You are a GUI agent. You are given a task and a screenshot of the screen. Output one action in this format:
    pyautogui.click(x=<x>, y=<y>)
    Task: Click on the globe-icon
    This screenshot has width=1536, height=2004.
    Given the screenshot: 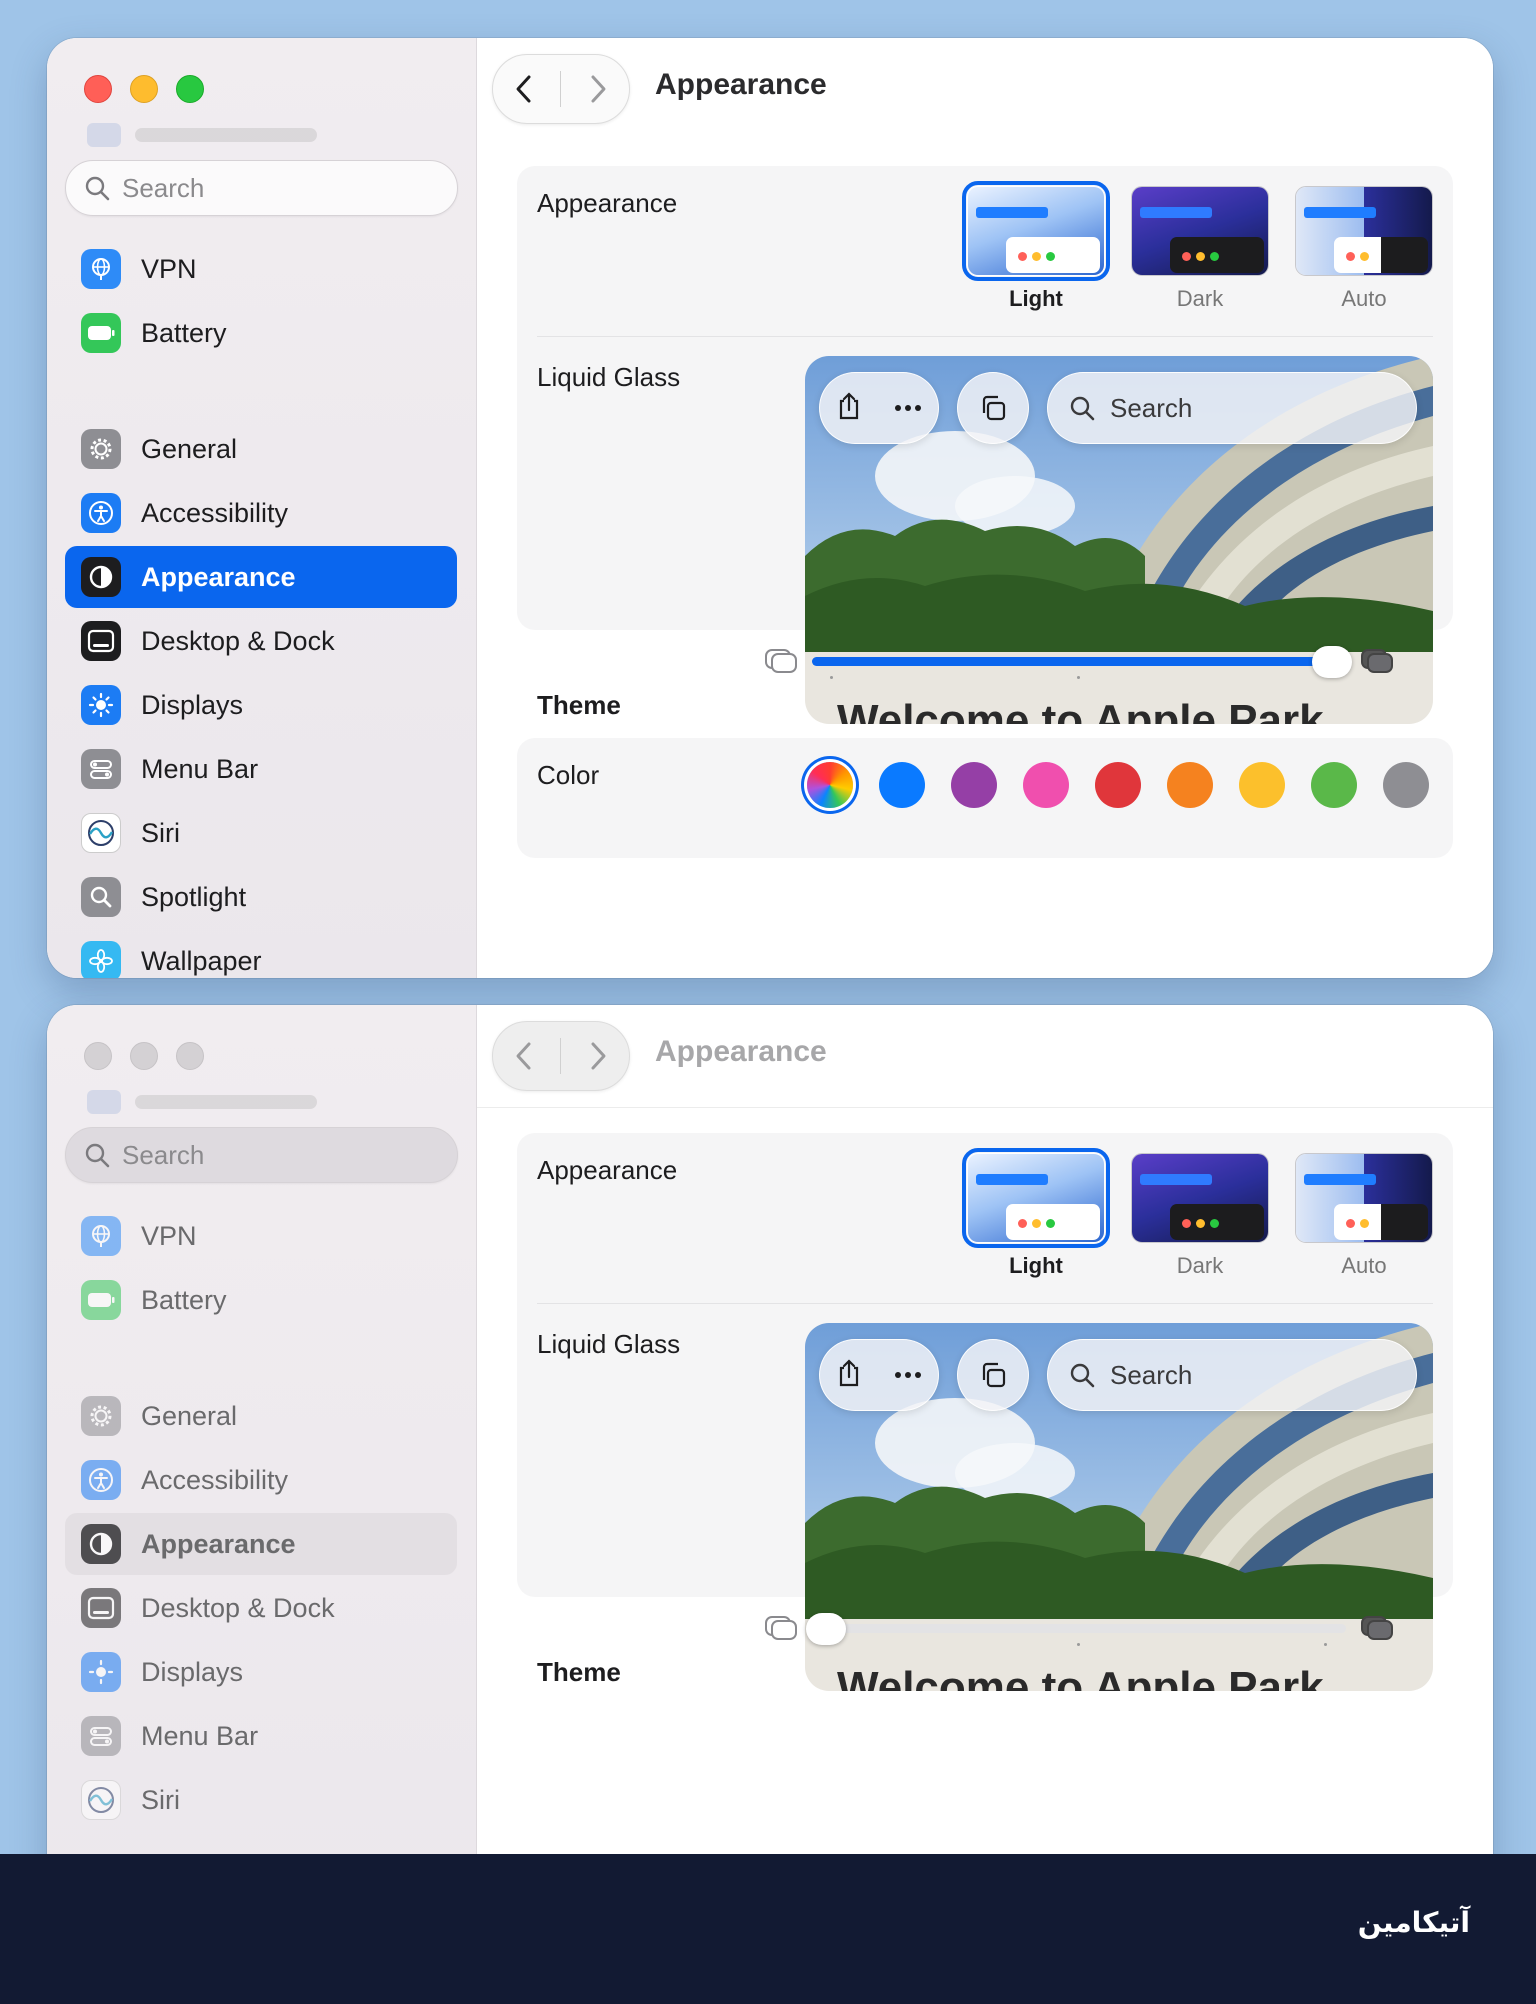 What is the action you would take?
    pyautogui.click(x=101, y=1236)
    